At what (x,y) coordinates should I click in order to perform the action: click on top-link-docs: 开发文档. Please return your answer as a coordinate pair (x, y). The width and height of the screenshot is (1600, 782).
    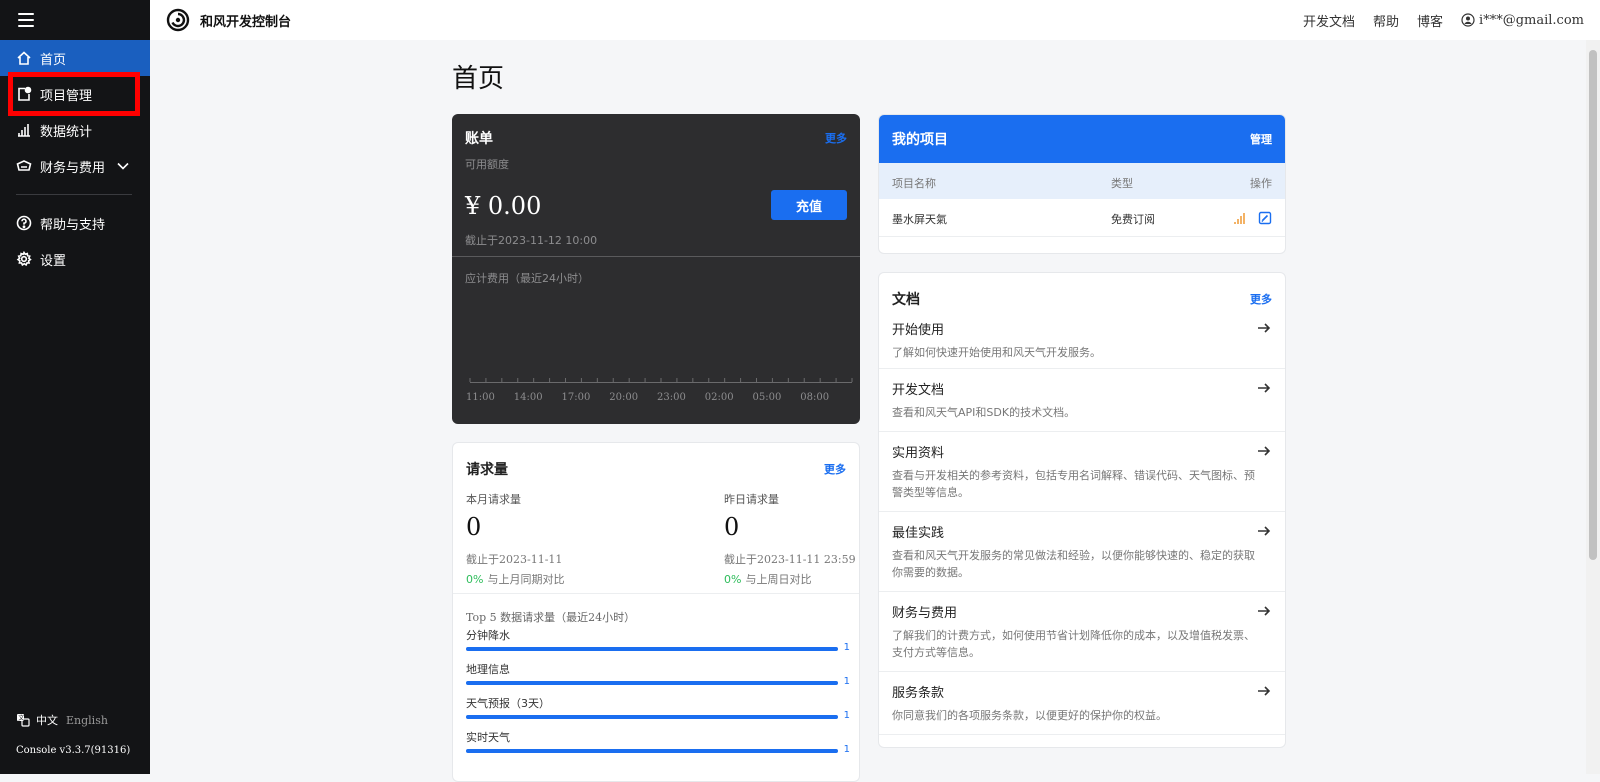
    Looking at the image, I should click on (1329, 20).